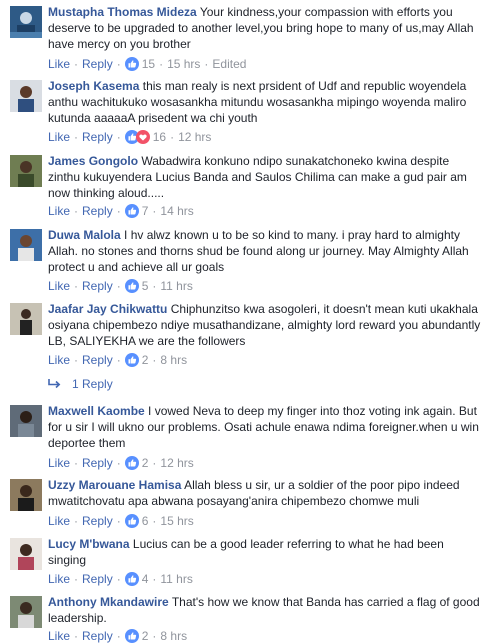  Describe the element at coordinates (145, 579) in the screenshot. I see `reaction-count: 4` at that location.